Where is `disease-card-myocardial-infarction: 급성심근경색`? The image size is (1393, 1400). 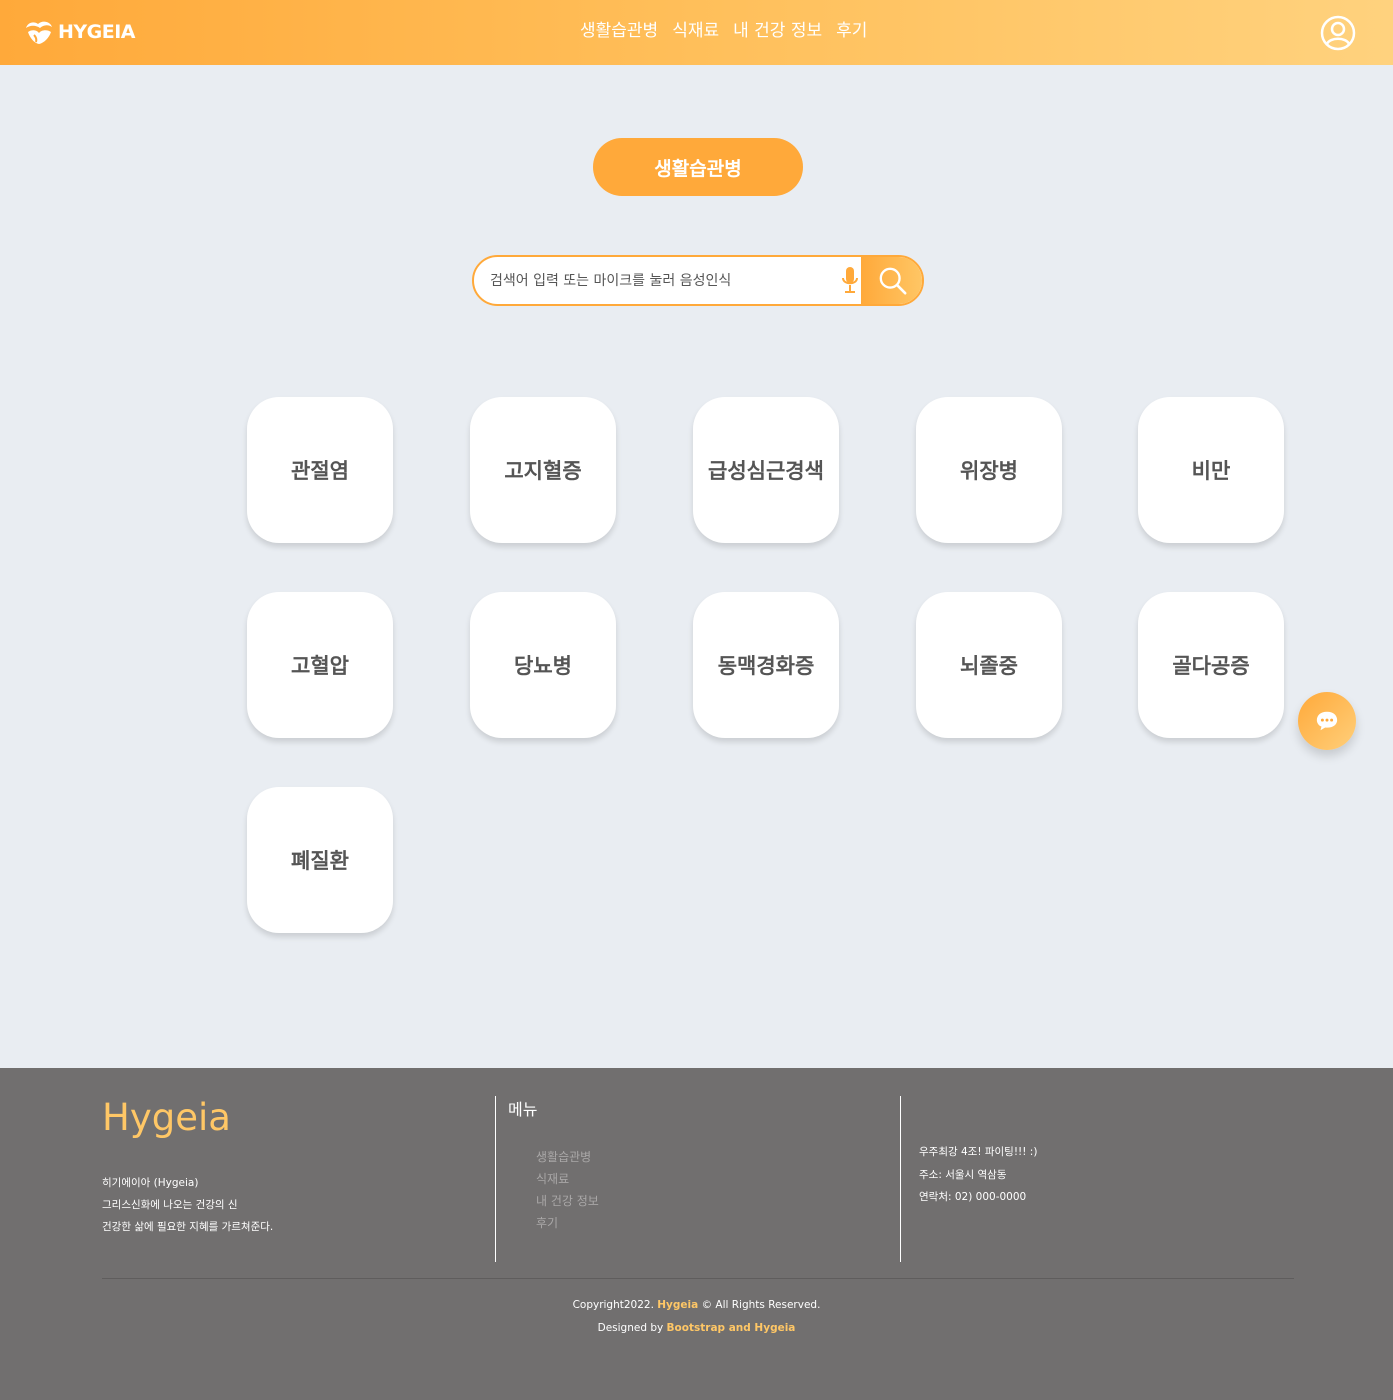
disease-card-myocardial-infarction: 급성심근경색 is located at coordinates (766, 470).